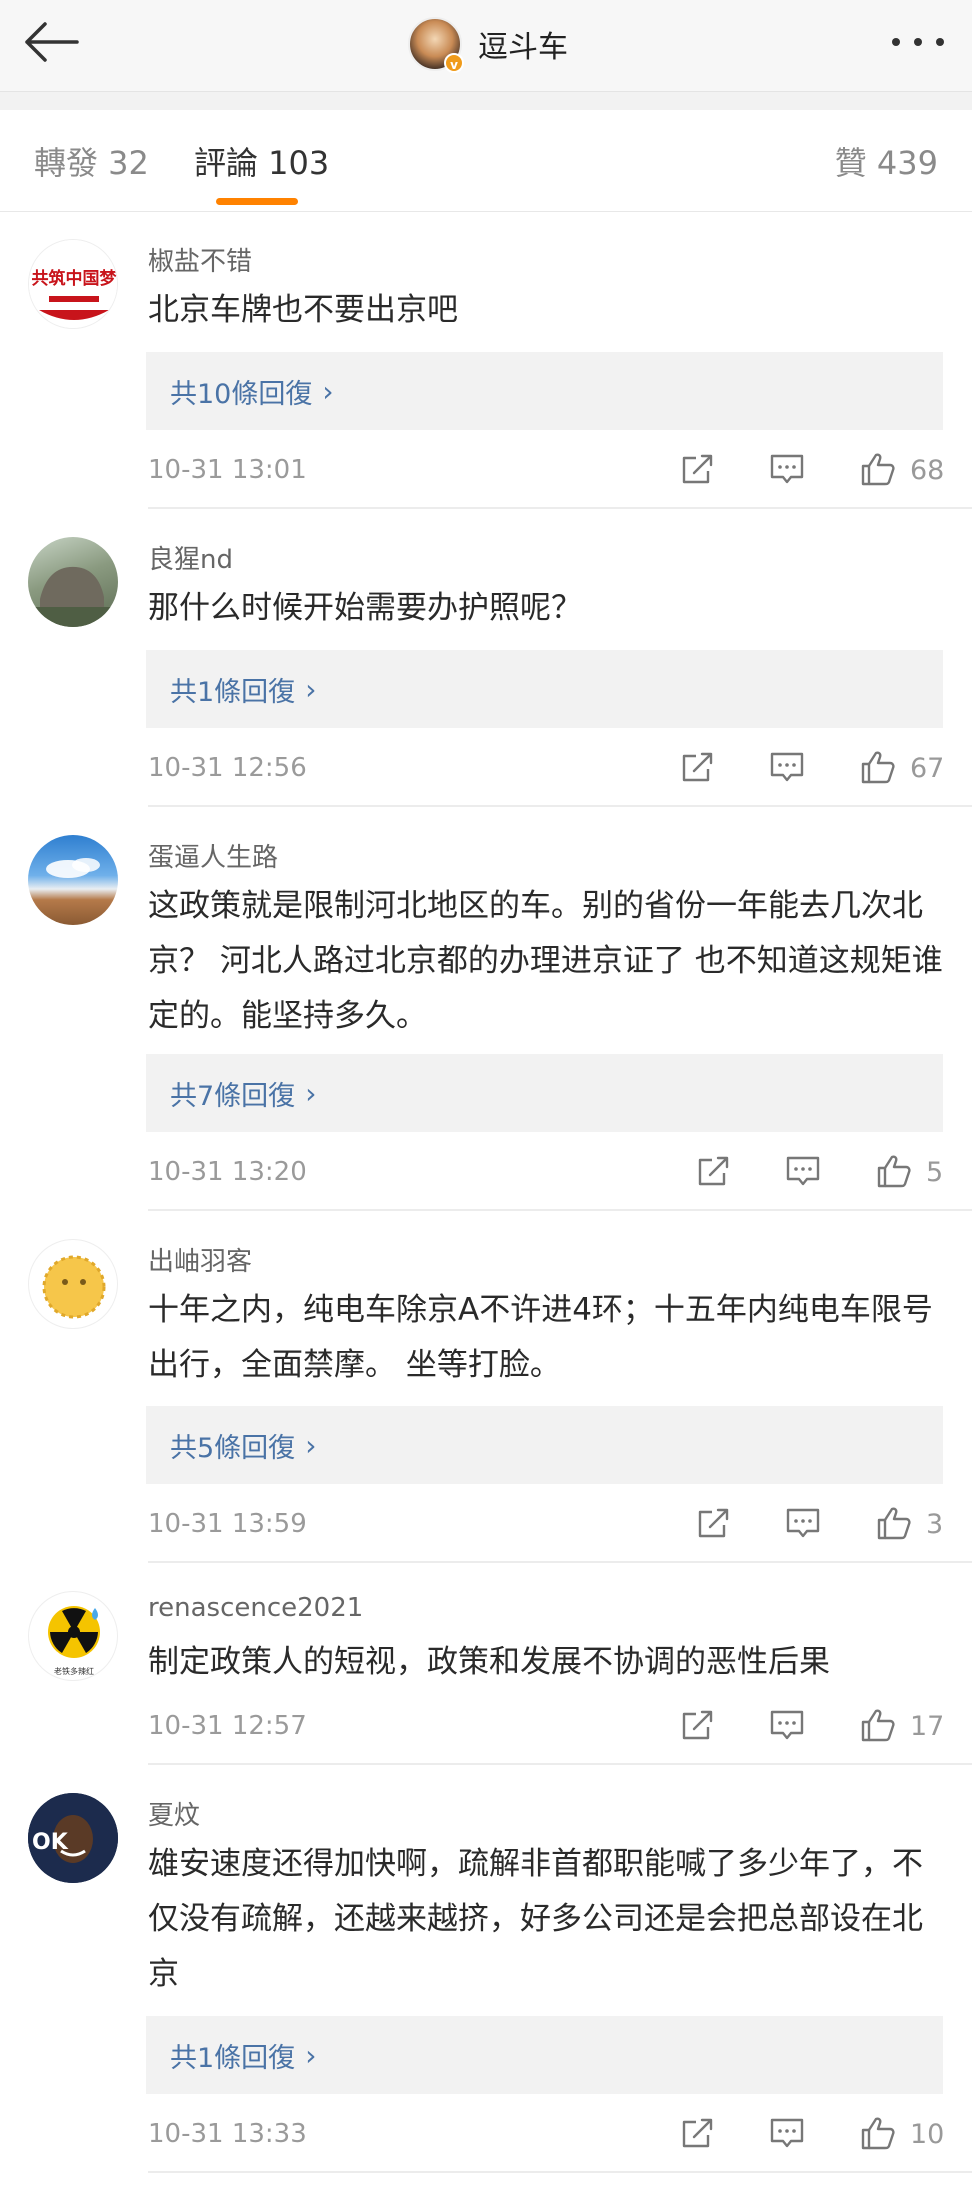 The width and height of the screenshot is (972, 2195). Describe the element at coordinates (213, 855) in the screenshot. I see `username: 蛋逼人生路` at that location.